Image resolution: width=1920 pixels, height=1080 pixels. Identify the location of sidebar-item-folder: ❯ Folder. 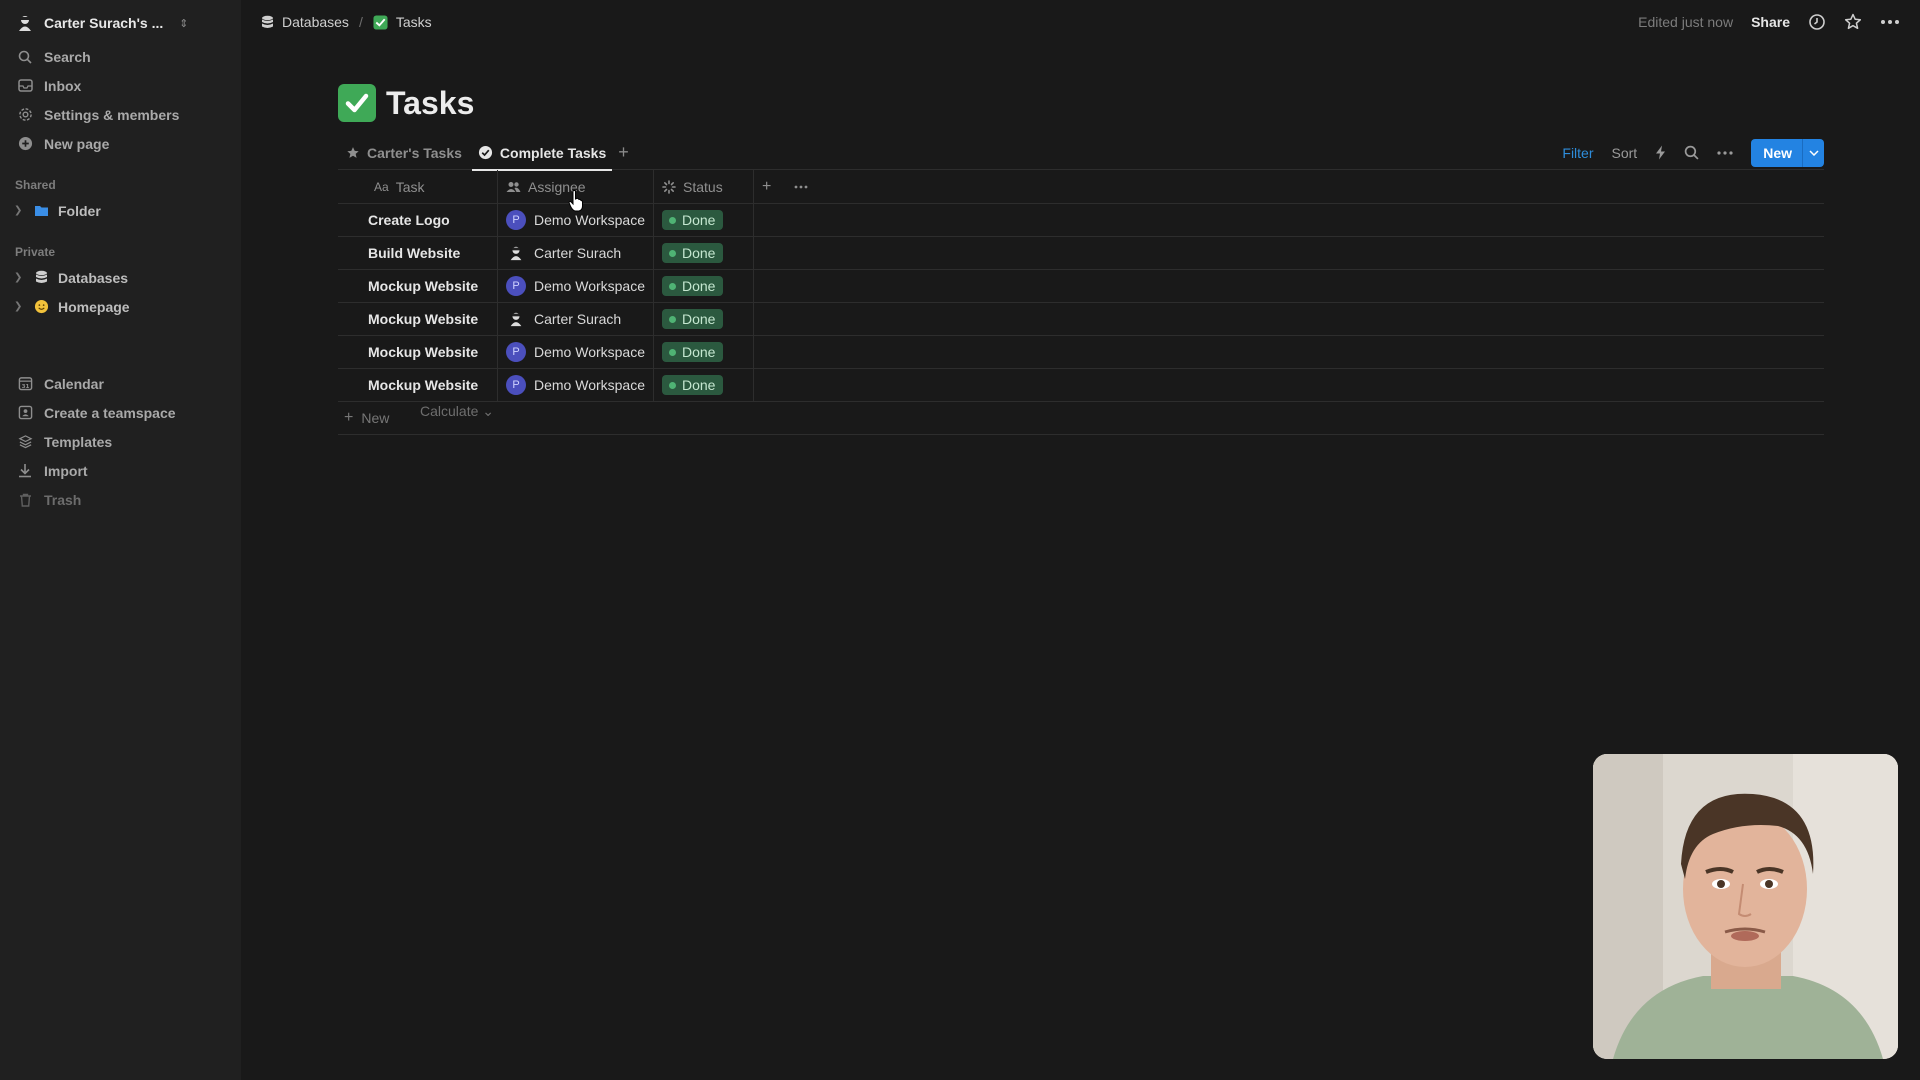
(120, 210).